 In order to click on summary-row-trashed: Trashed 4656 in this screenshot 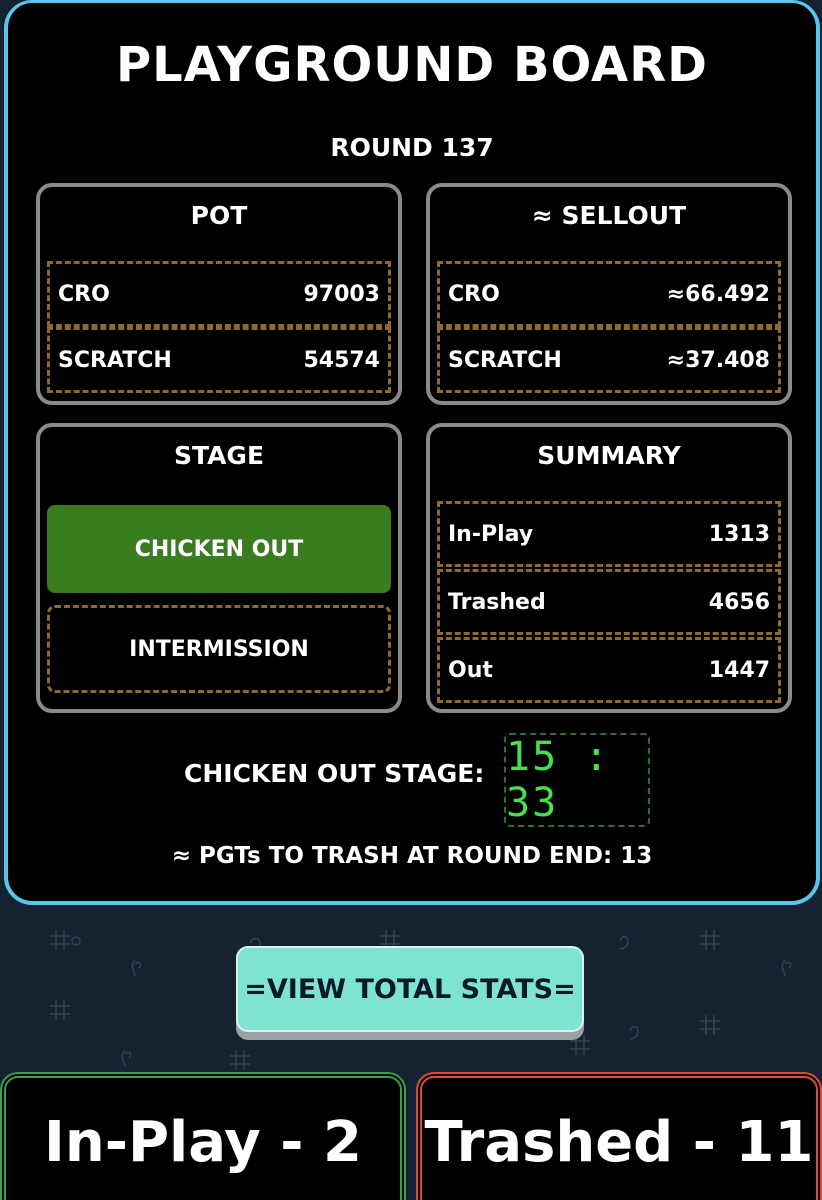, I will do `click(609, 602)`.